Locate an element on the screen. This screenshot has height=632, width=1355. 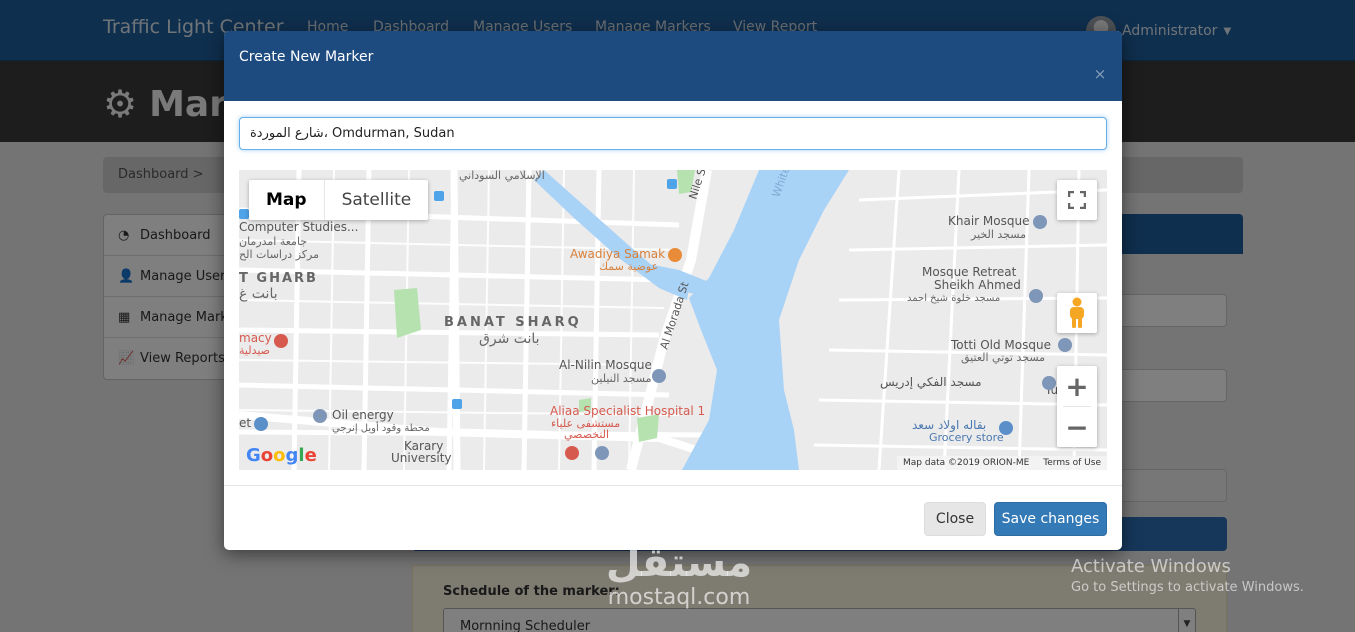
zoom-control: + − is located at coordinates (1077, 406).